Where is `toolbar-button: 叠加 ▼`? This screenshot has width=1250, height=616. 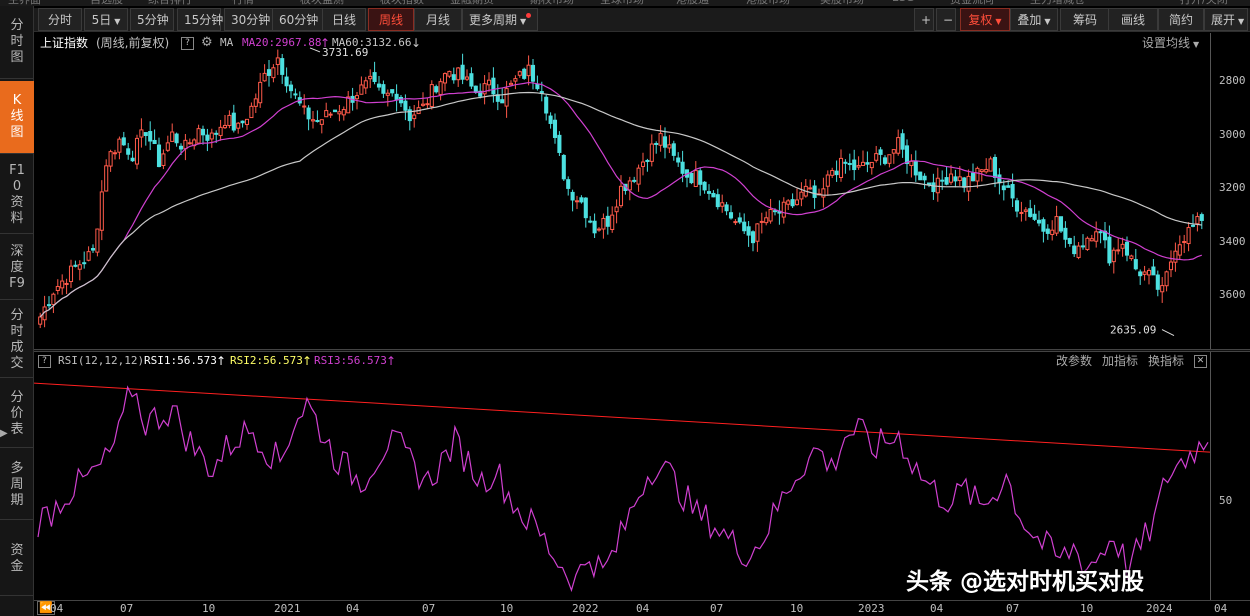
toolbar-button: 叠加 ▼ is located at coordinates (1034, 19).